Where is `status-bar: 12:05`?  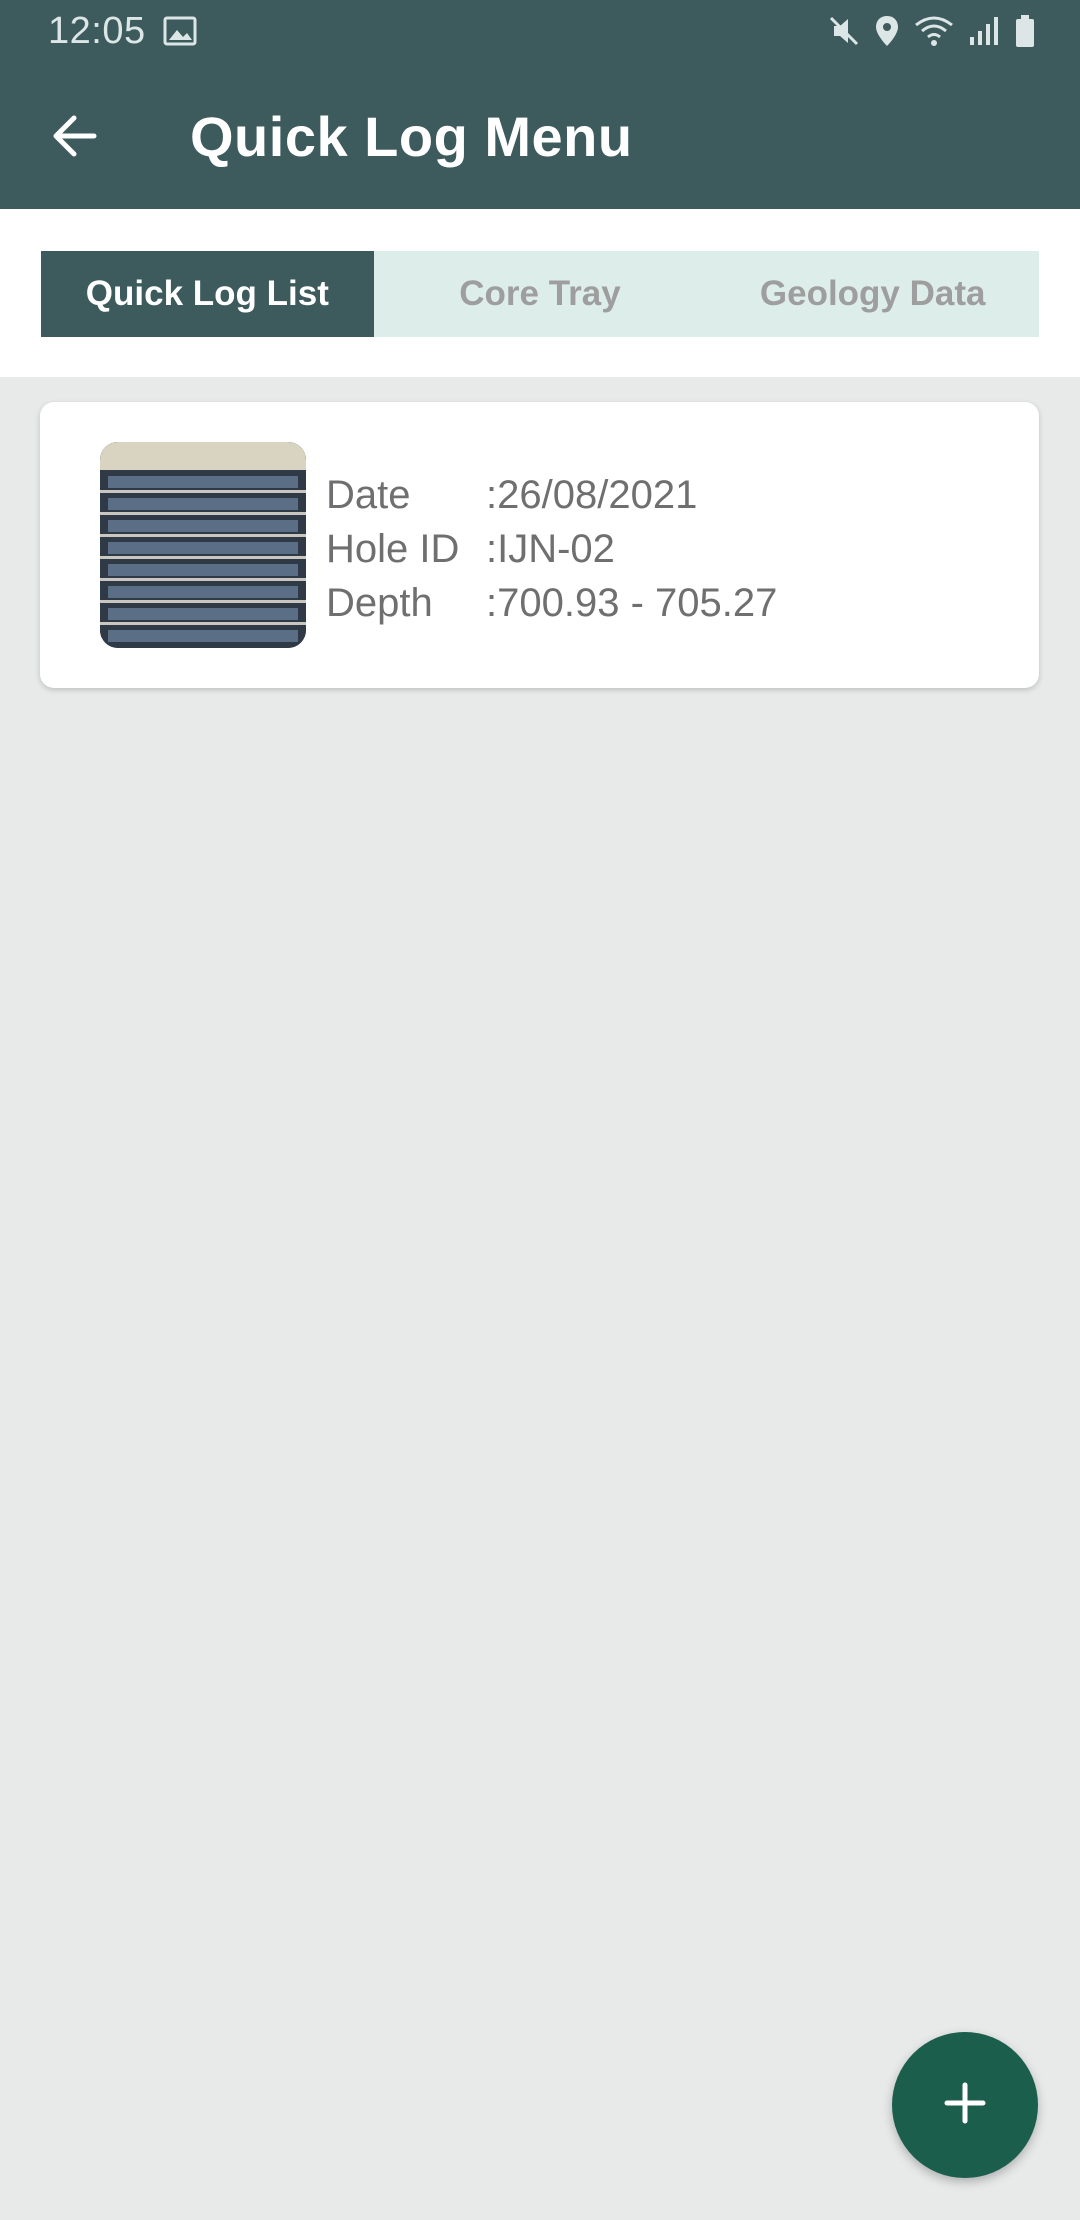
status-bar: 12:05 is located at coordinates (540, 32).